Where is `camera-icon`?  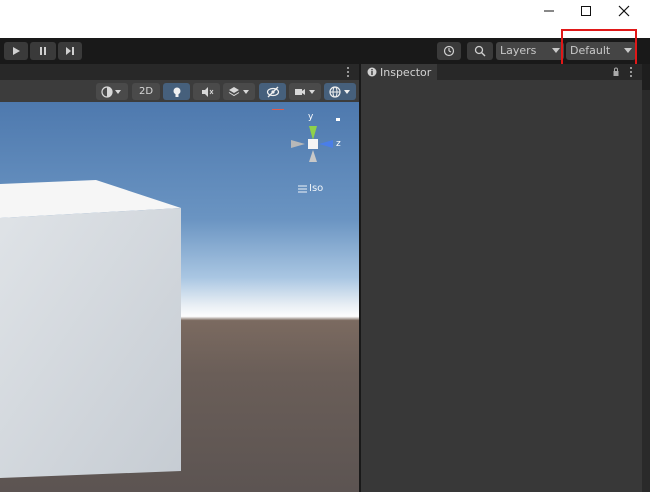 camera-icon is located at coordinates (305, 91).